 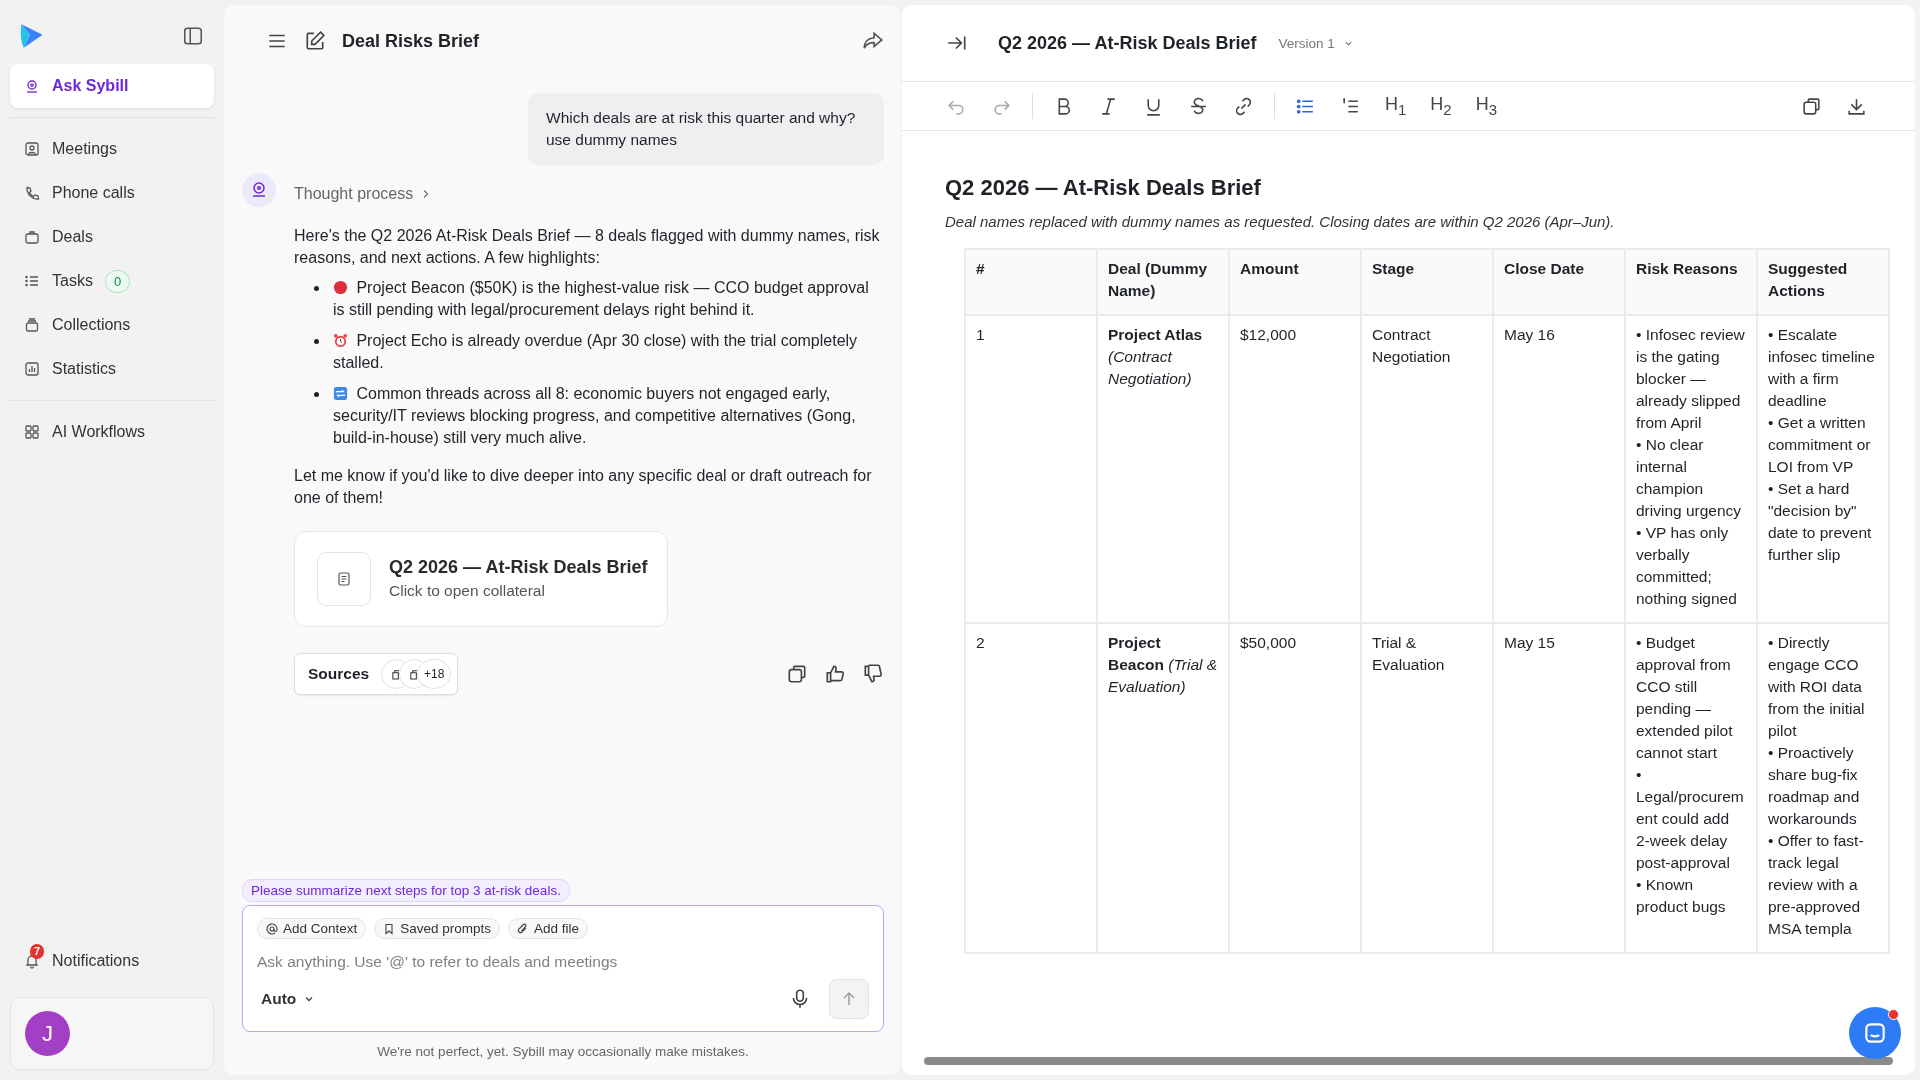 I want to click on nav-item: Phone calls, so click(x=112, y=193).